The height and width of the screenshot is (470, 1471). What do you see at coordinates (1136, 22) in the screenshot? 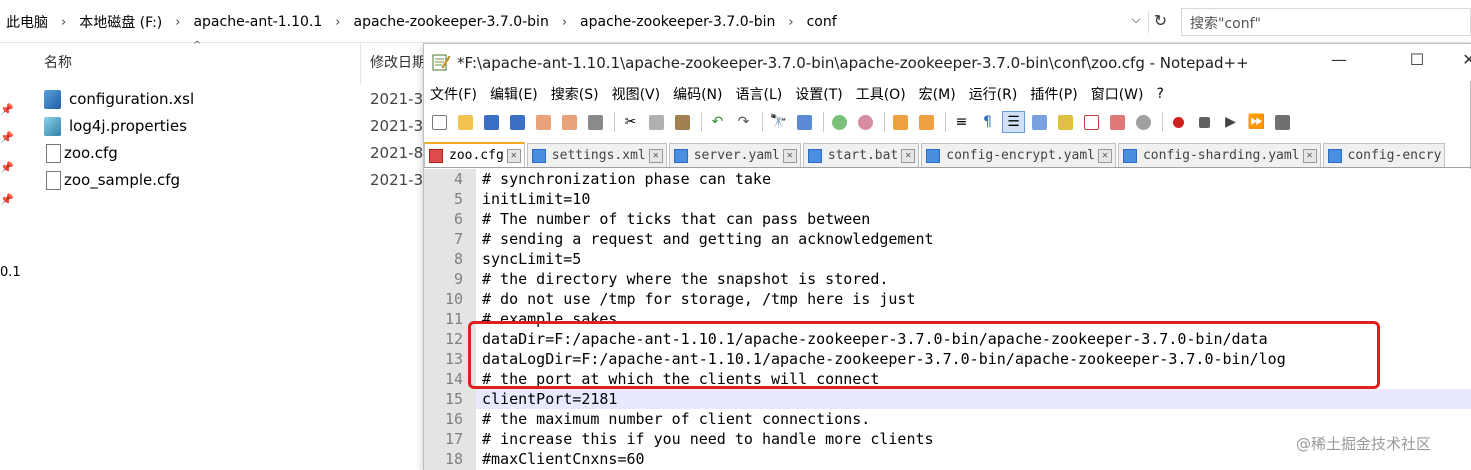
I see `chevron-down-icon: ⌵` at bounding box center [1136, 22].